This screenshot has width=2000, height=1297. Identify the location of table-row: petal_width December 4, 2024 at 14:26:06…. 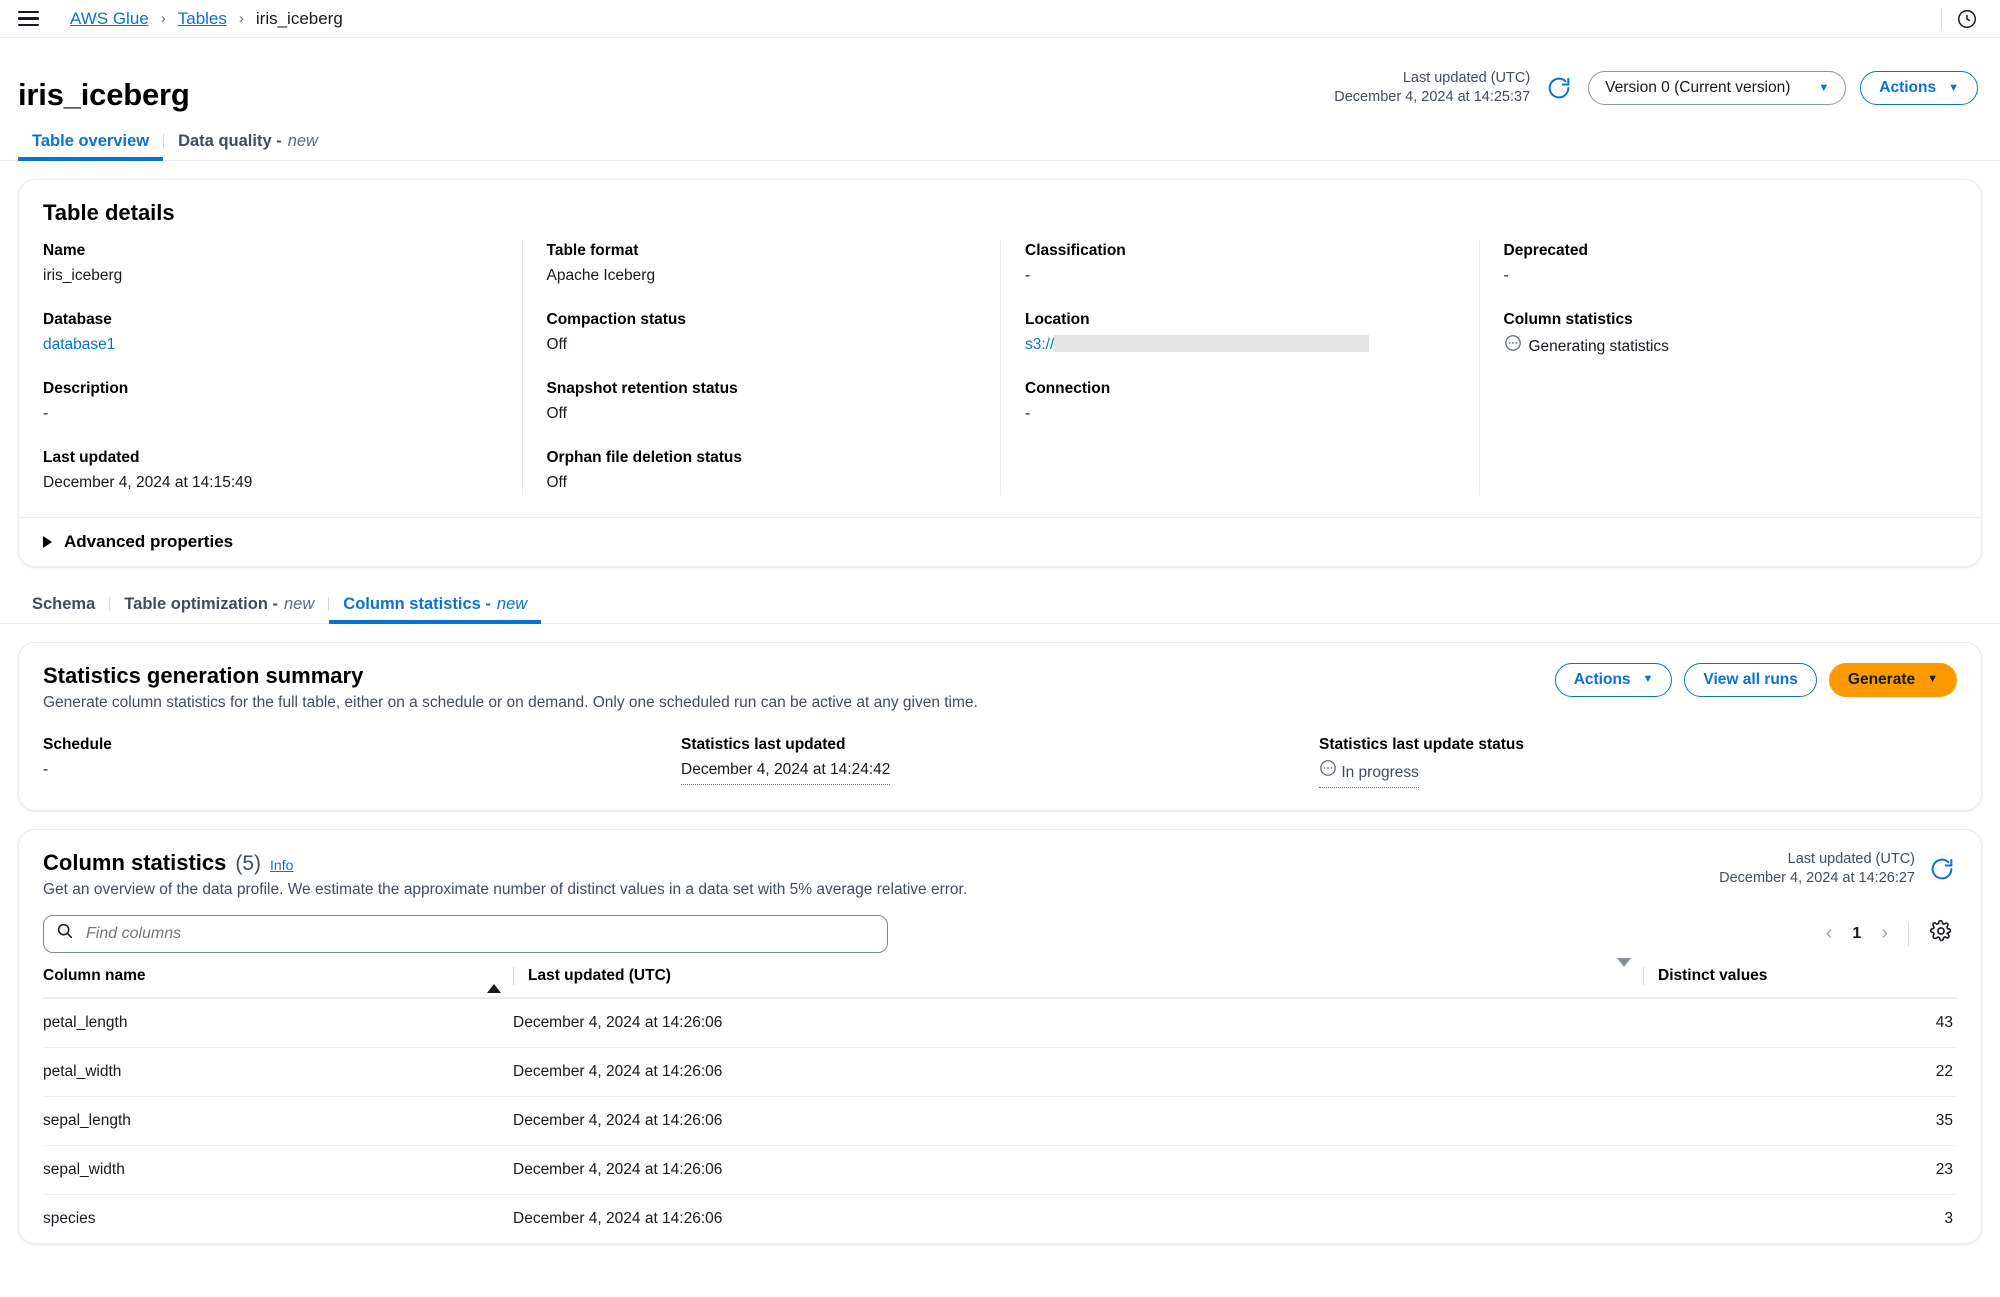
(1000, 1072).